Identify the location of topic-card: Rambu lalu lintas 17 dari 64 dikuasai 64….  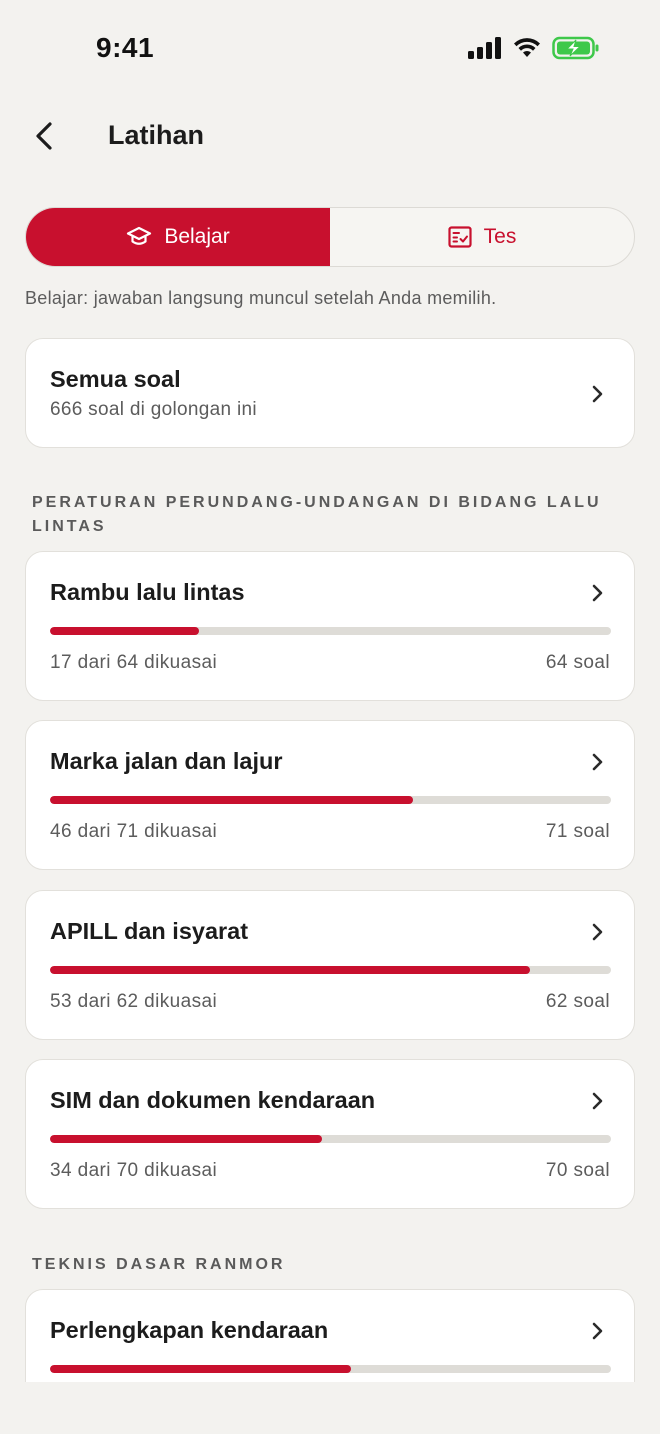
(330, 626).